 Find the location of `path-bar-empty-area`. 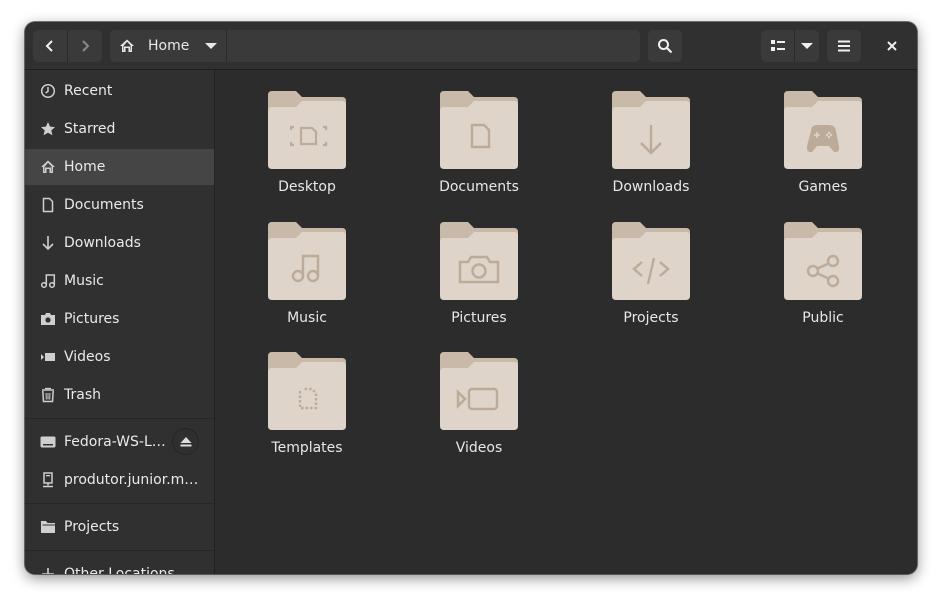

path-bar-empty-area is located at coordinates (433, 46).